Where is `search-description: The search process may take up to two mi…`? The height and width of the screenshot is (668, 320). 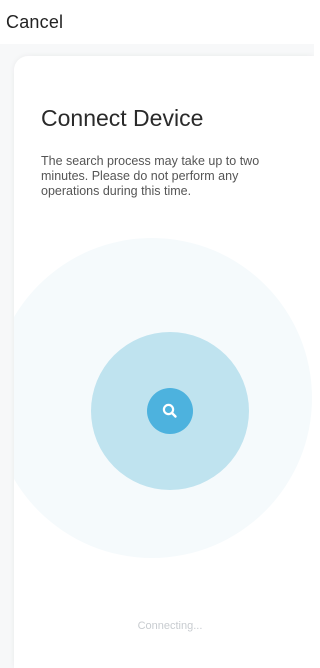 search-description: The search process may take up to two mi… is located at coordinates (150, 176).